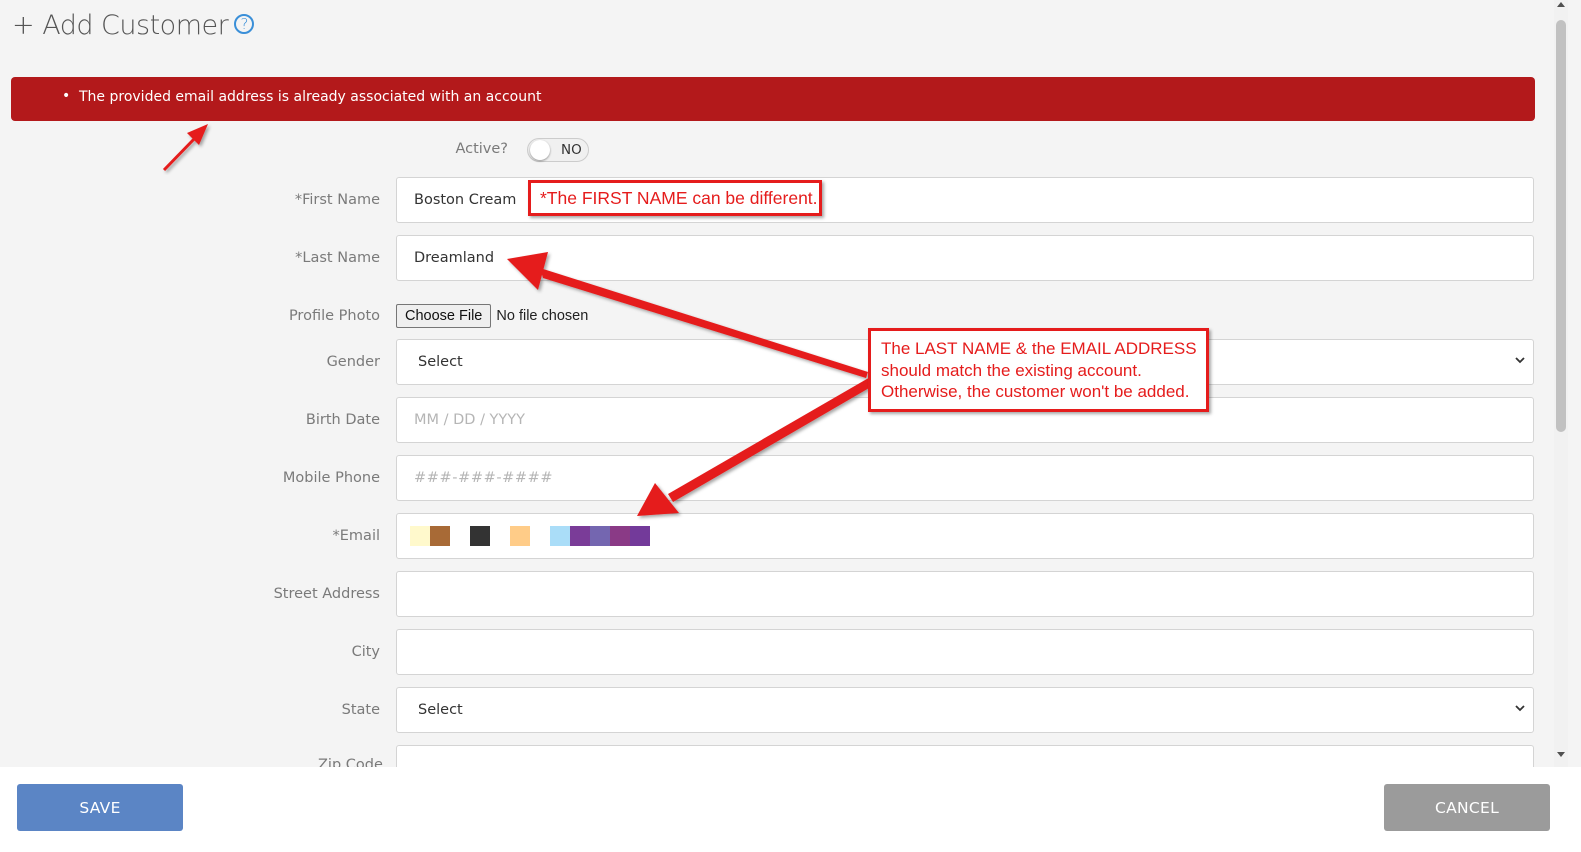 The width and height of the screenshot is (1581, 852). I want to click on birth-date-placeholder: MM / DD / YYYY, so click(469, 420).